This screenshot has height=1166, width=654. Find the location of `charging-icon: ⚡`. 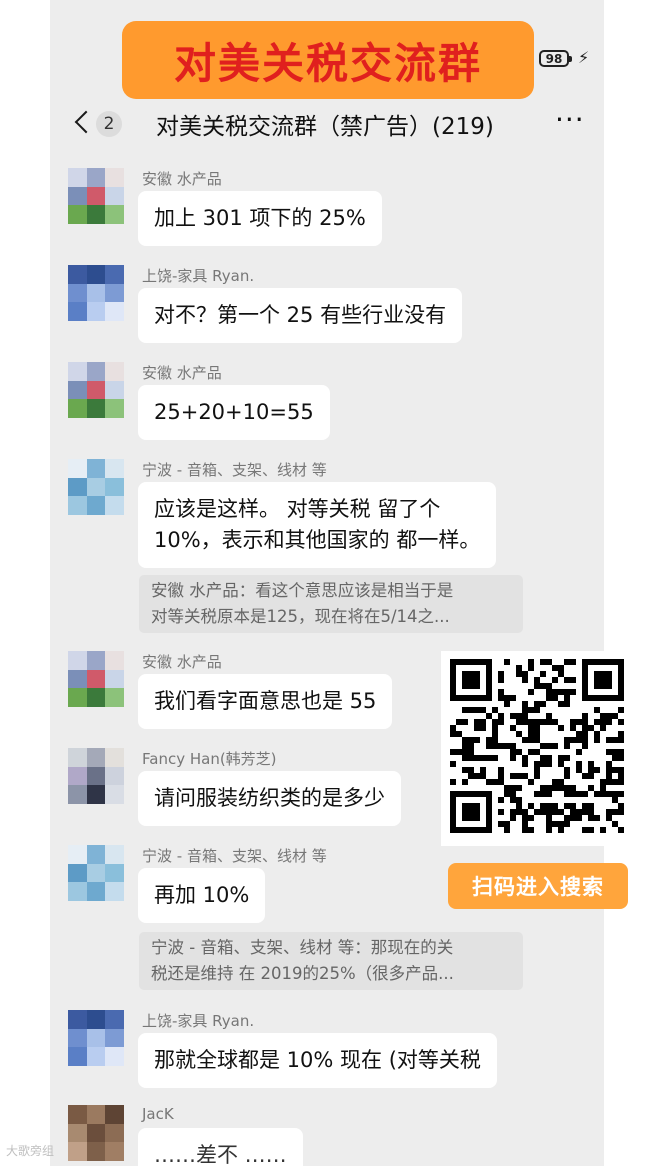

charging-icon: ⚡ is located at coordinates (584, 57).